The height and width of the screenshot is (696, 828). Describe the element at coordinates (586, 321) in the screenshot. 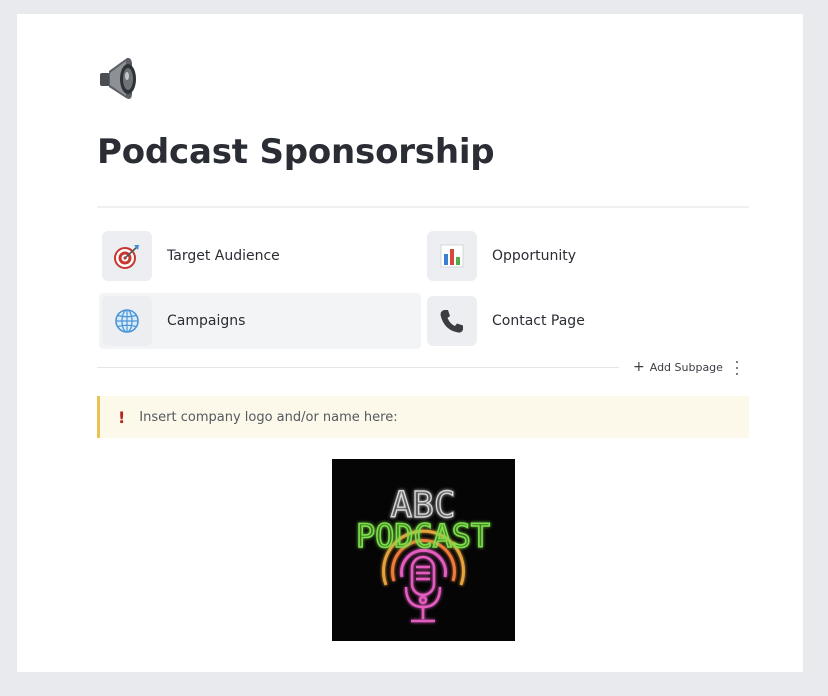

I see `subpage-contact-page: Contact Page` at that location.